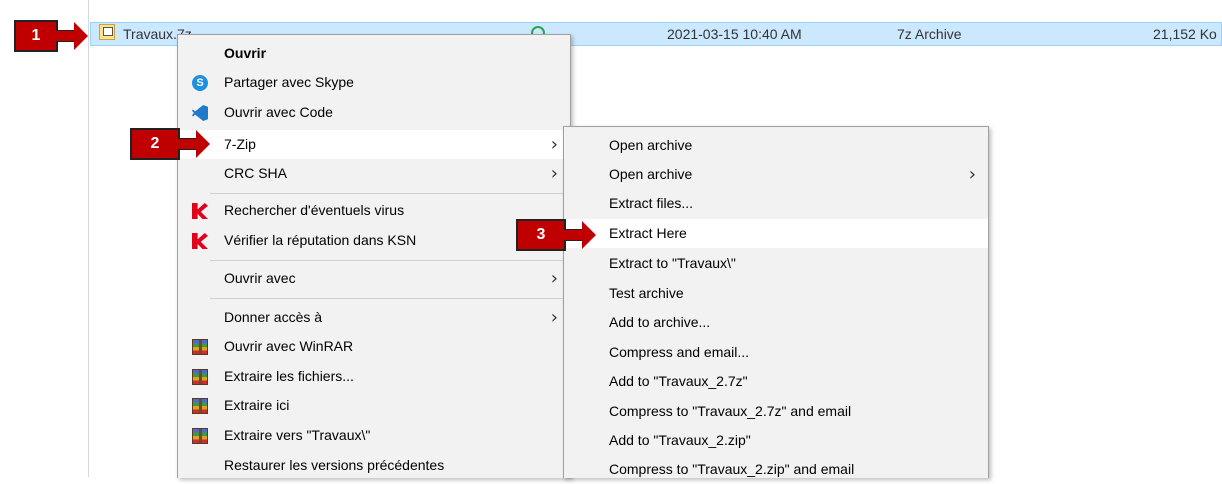  What do you see at coordinates (256, 173) in the screenshot?
I see `menu-item-label: CRC SHA` at bounding box center [256, 173].